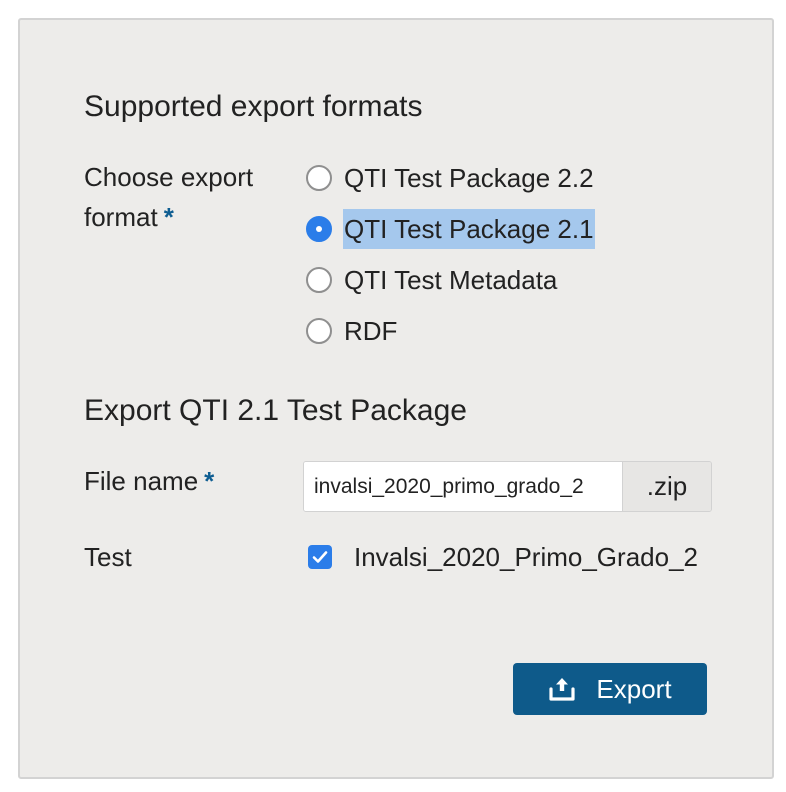  I want to click on formats-section-title: Supported export formats, so click(253, 106).